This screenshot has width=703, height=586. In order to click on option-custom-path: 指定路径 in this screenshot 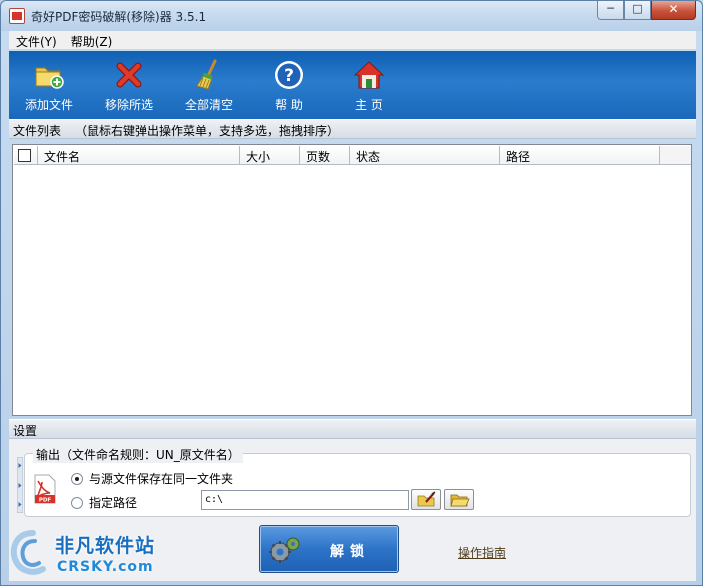, I will do `click(104, 502)`.